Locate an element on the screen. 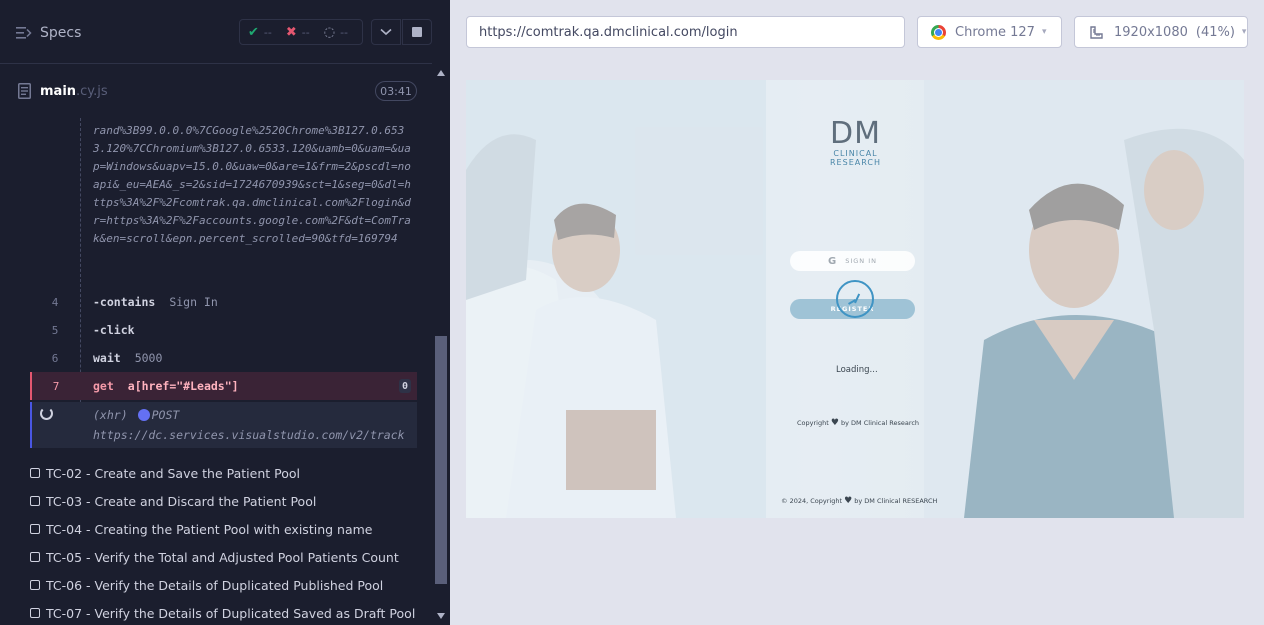 The image size is (1264, 625). copyright-text: by DM Clinical Research is located at coordinates (880, 423).